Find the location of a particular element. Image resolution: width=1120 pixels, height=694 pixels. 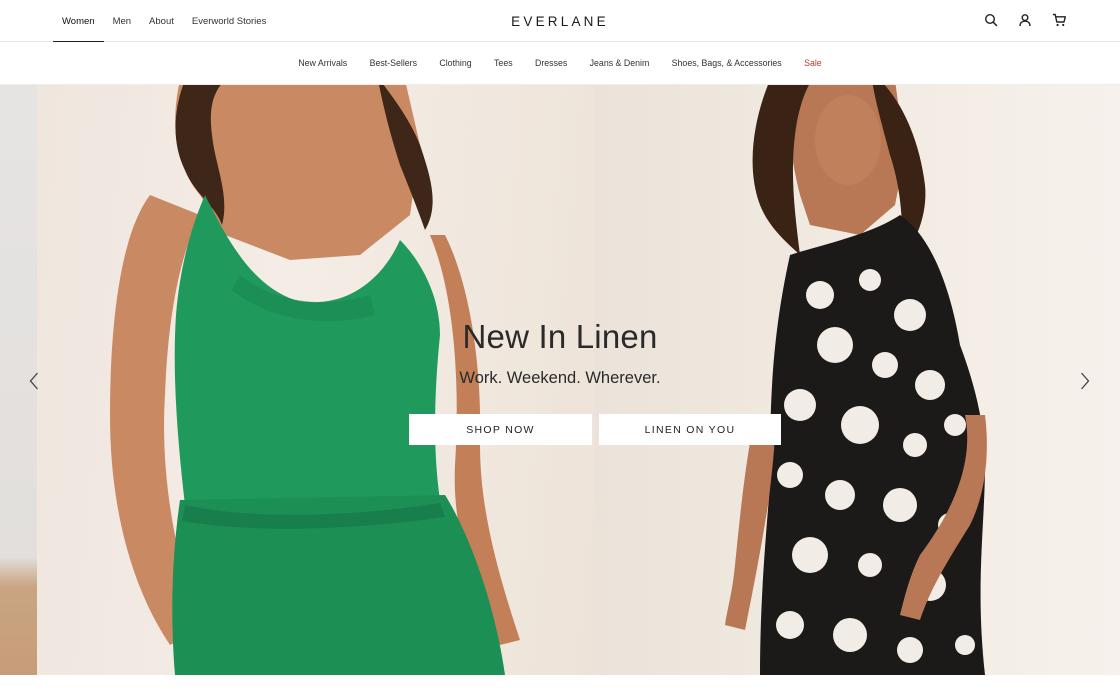

hero-title: New In Linen is located at coordinates (560, 336).